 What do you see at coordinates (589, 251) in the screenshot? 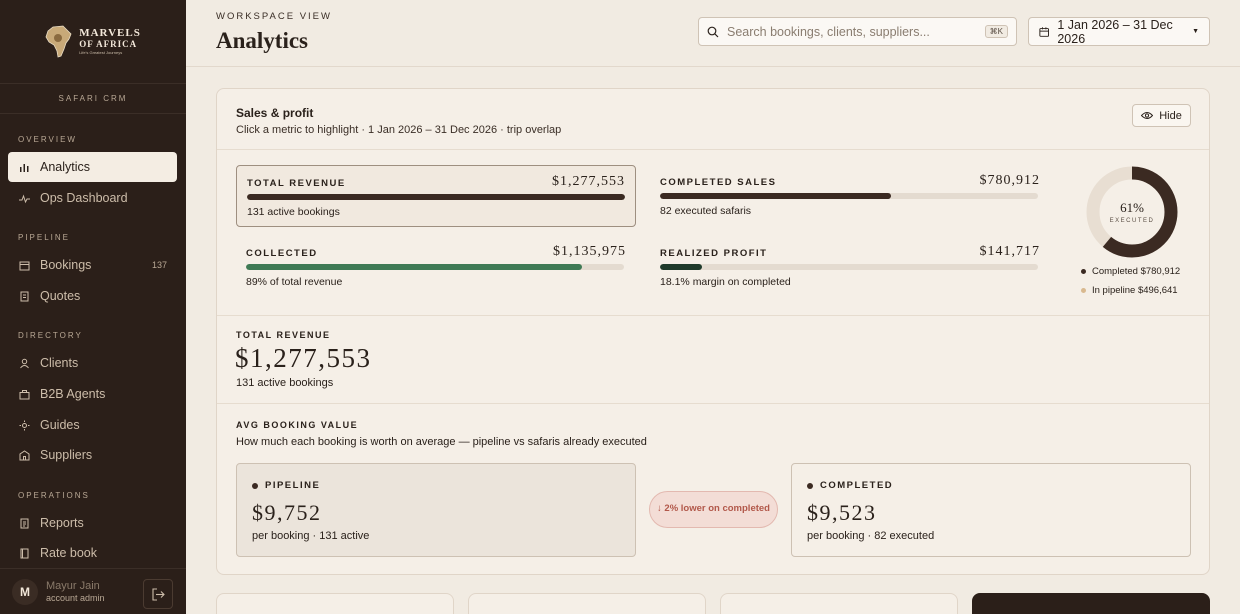
I see `metric-value: $1,135,975` at bounding box center [589, 251].